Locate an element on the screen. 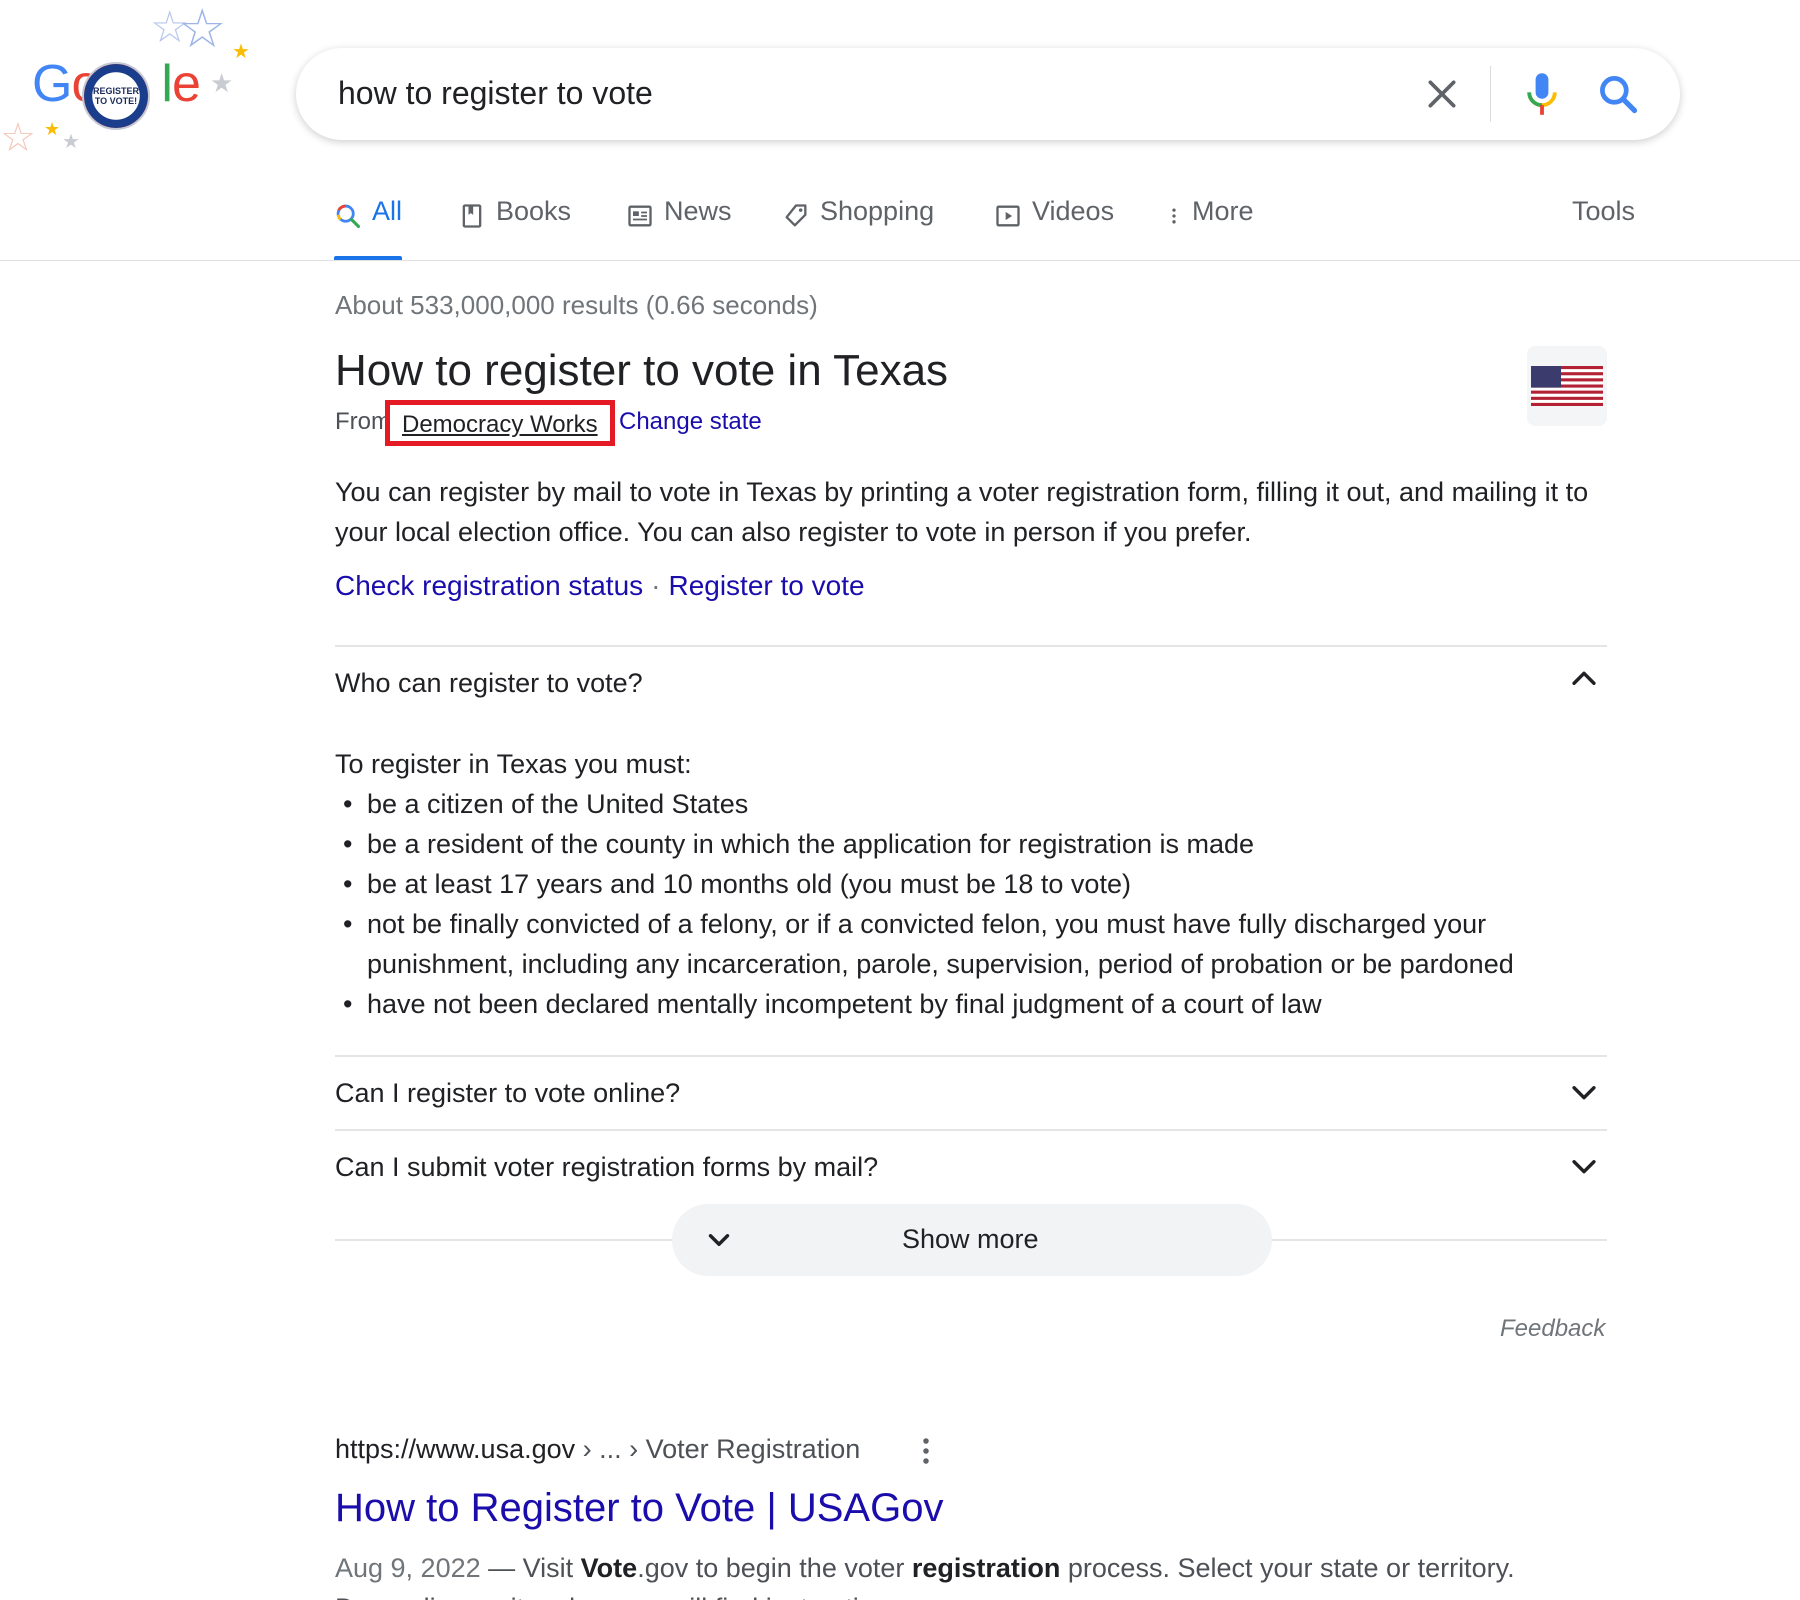  tab-more: More is located at coordinates (1209, 228).